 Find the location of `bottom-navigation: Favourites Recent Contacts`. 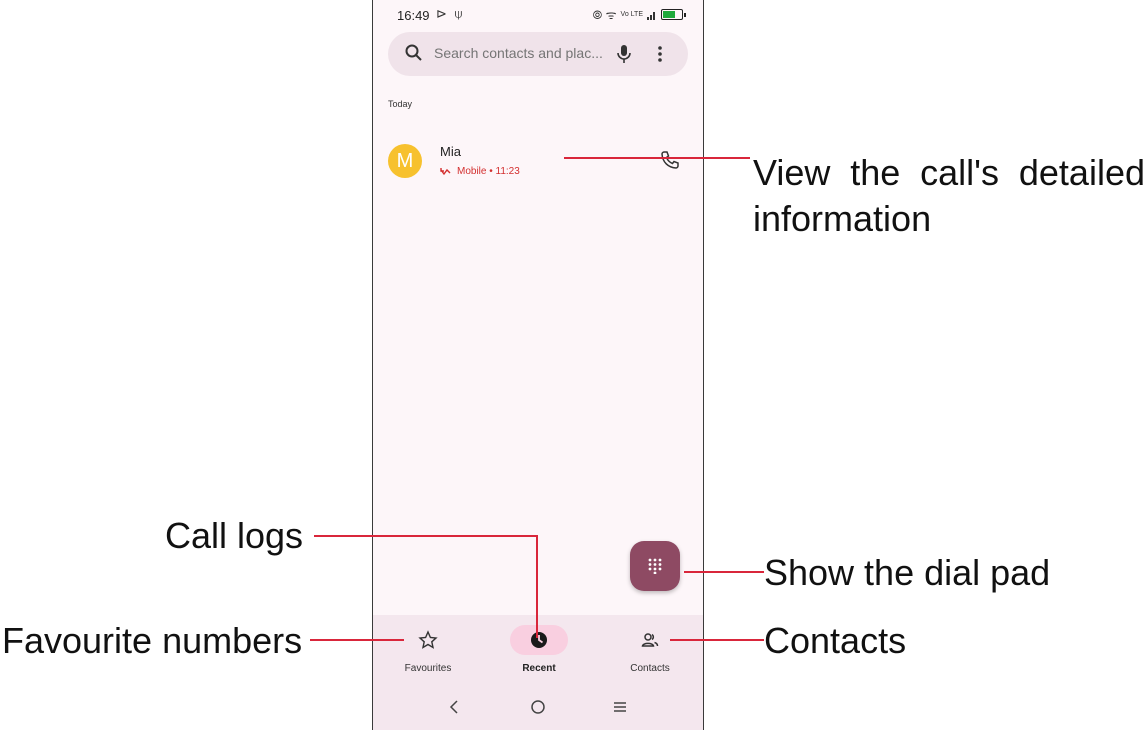

bottom-navigation: Favourites Recent Contacts is located at coordinates (538, 650).